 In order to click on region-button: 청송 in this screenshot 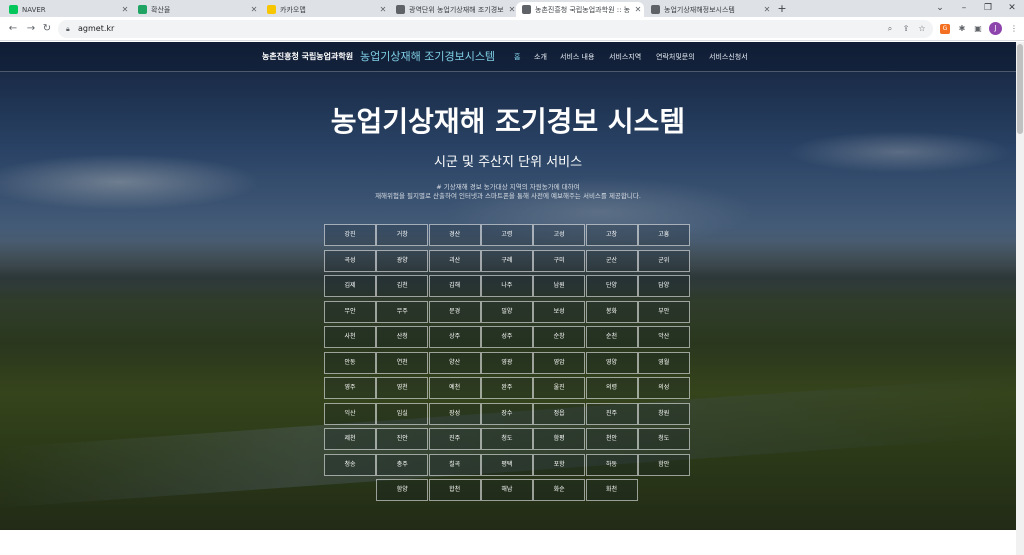, I will do `click(350, 464)`.